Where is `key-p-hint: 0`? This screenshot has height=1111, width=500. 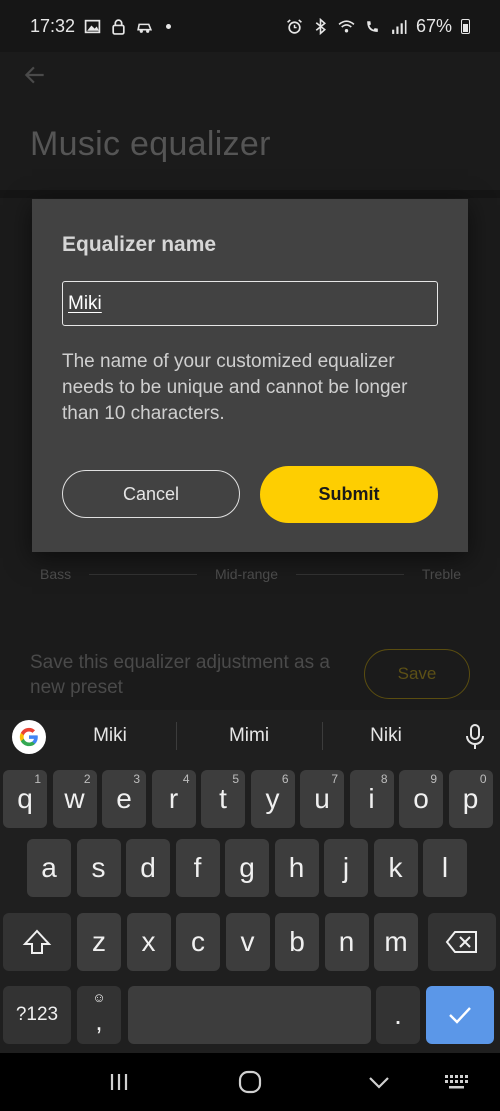
key-p-hint: 0 is located at coordinates (483, 779).